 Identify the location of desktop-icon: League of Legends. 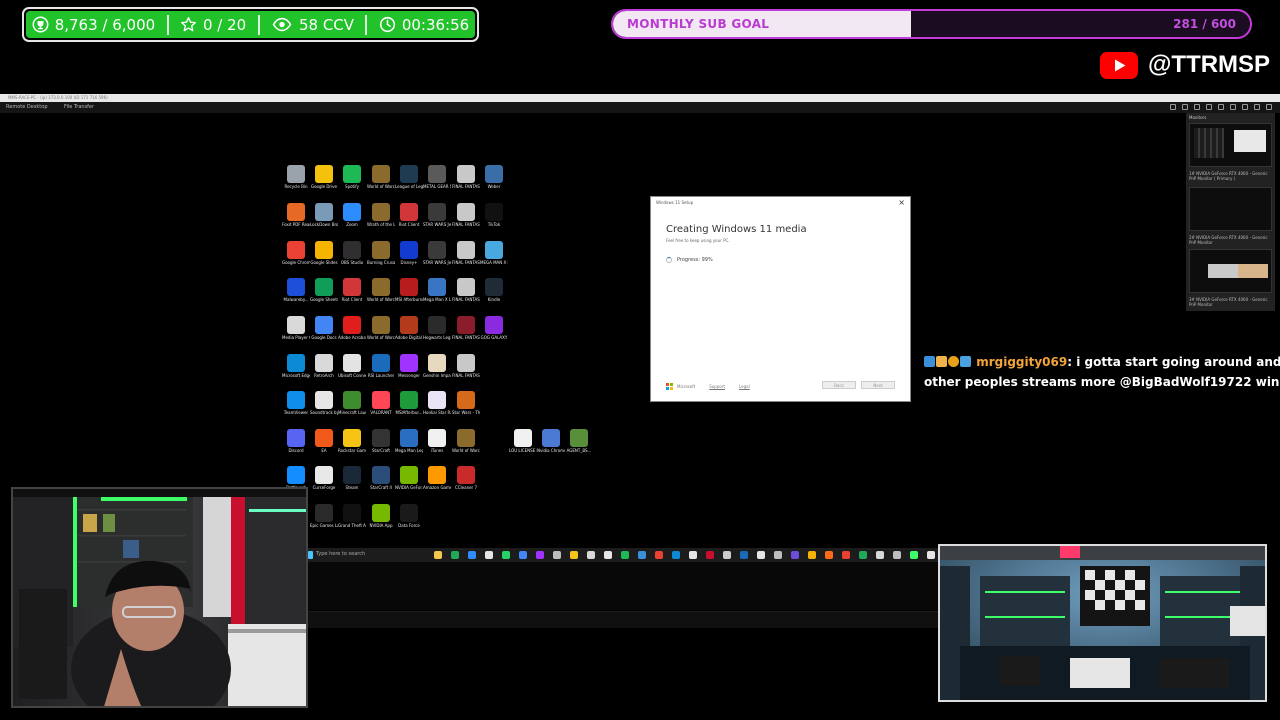
(409, 177).